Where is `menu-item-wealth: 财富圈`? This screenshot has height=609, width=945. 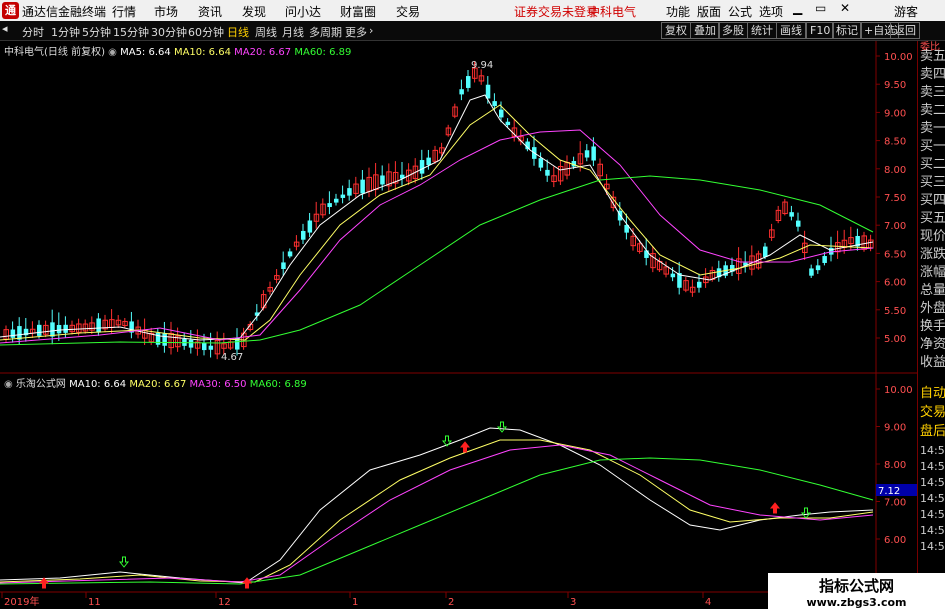 menu-item-wealth: 财富圈 is located at coordinates (358, 11).